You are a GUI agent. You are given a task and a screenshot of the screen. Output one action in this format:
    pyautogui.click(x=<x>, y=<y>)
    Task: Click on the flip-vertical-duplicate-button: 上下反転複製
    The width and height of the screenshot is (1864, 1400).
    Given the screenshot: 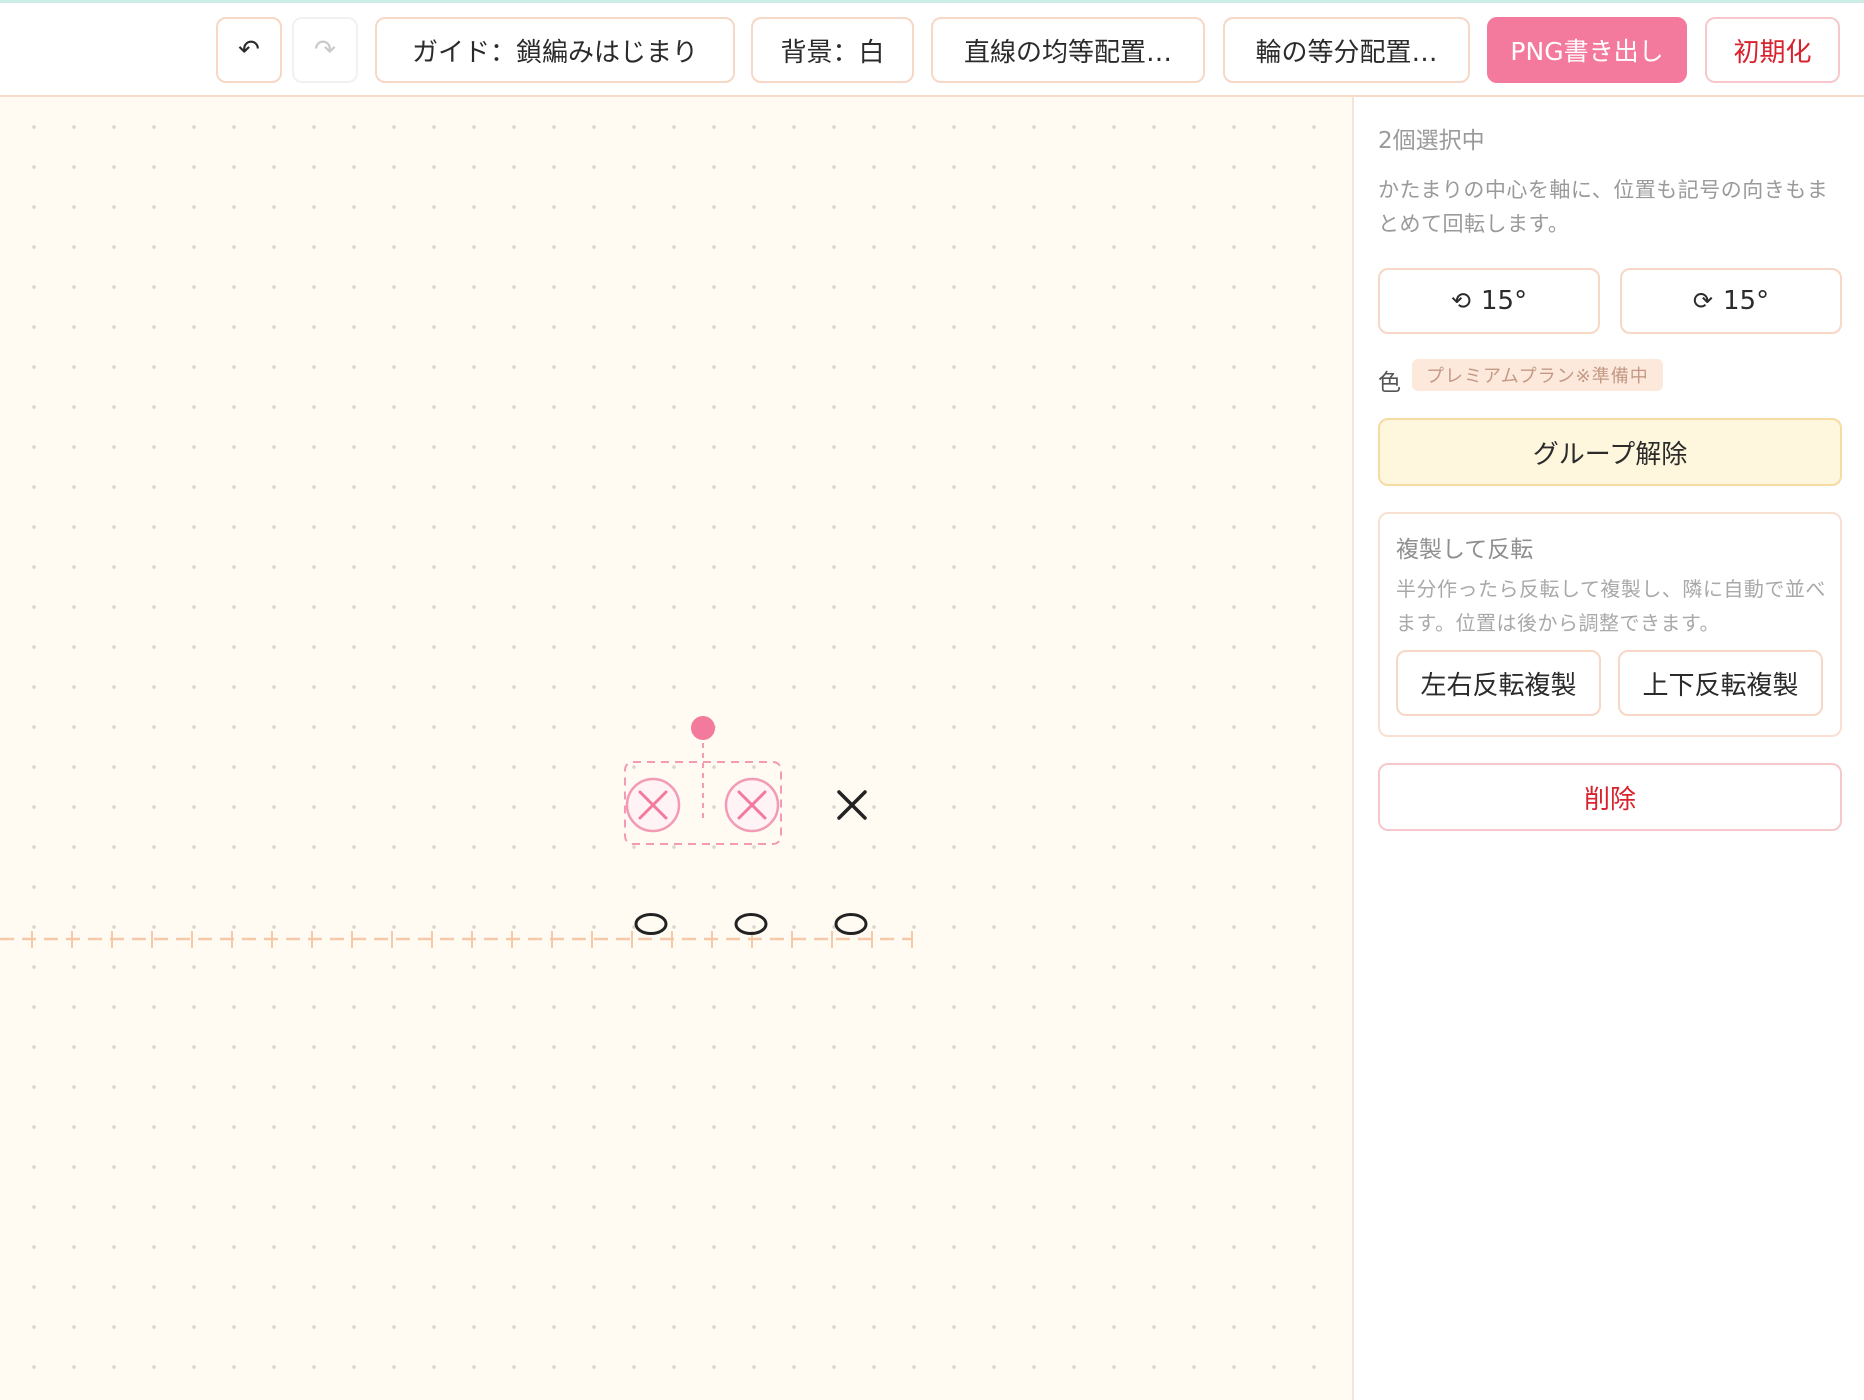 What is the action you would take?
    pyautogui.click(x=1720, y=683)
    